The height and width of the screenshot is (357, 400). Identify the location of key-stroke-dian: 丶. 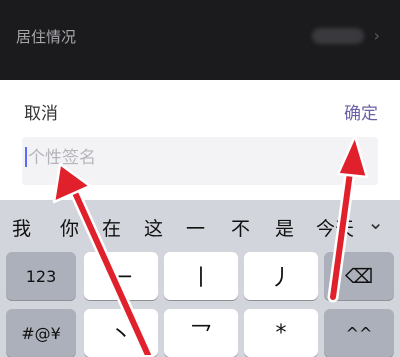
(121, 333).